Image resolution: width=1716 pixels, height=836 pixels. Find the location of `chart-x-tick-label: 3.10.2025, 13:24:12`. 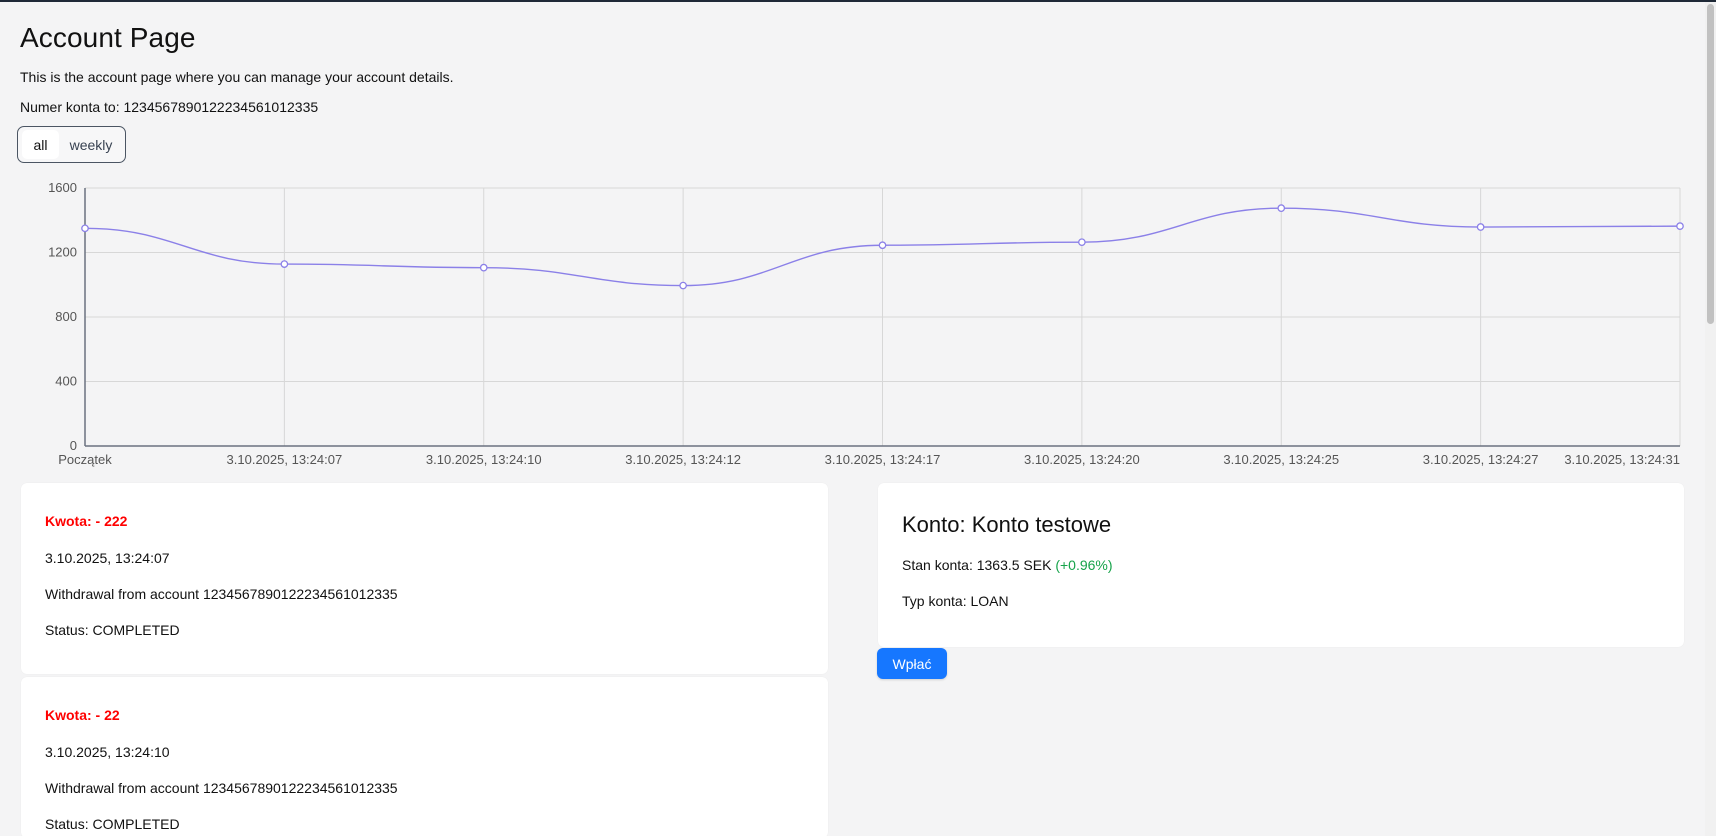

chart-x-tick-label: 3.10.2025, 13:24:12 is located at coordinates (683, 459).